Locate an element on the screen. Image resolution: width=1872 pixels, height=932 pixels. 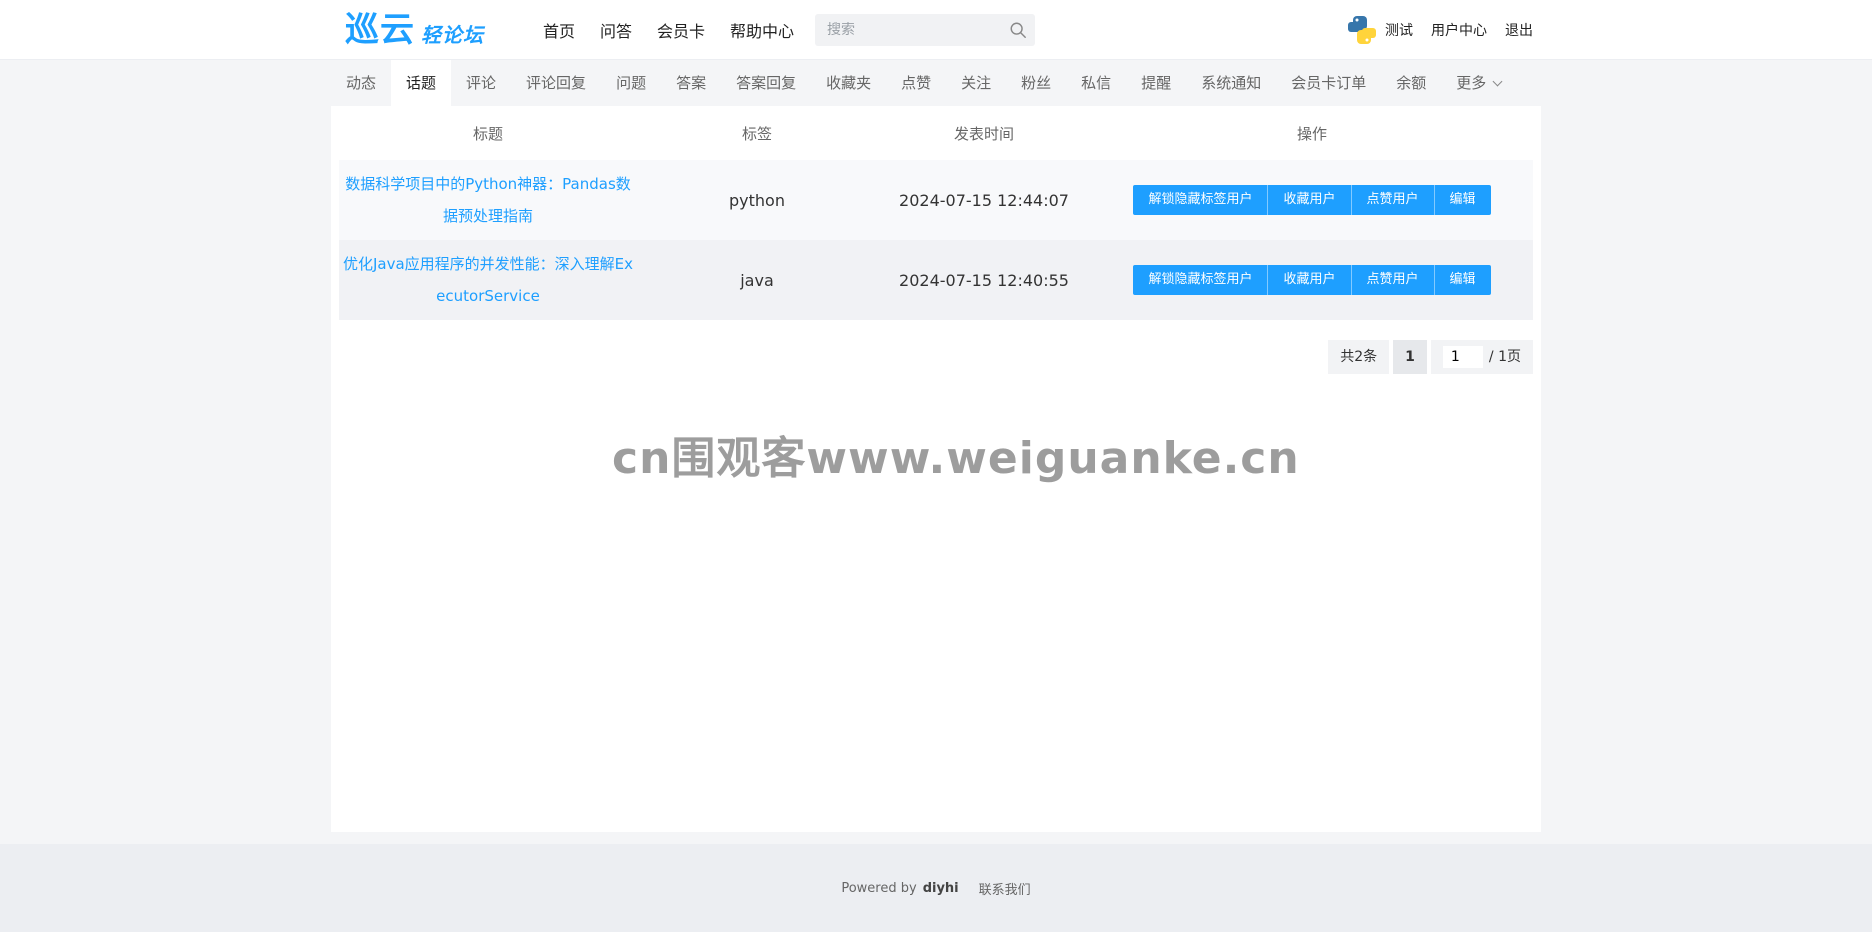
tab-balance: 余额 is located at coordinates (1411, 83).